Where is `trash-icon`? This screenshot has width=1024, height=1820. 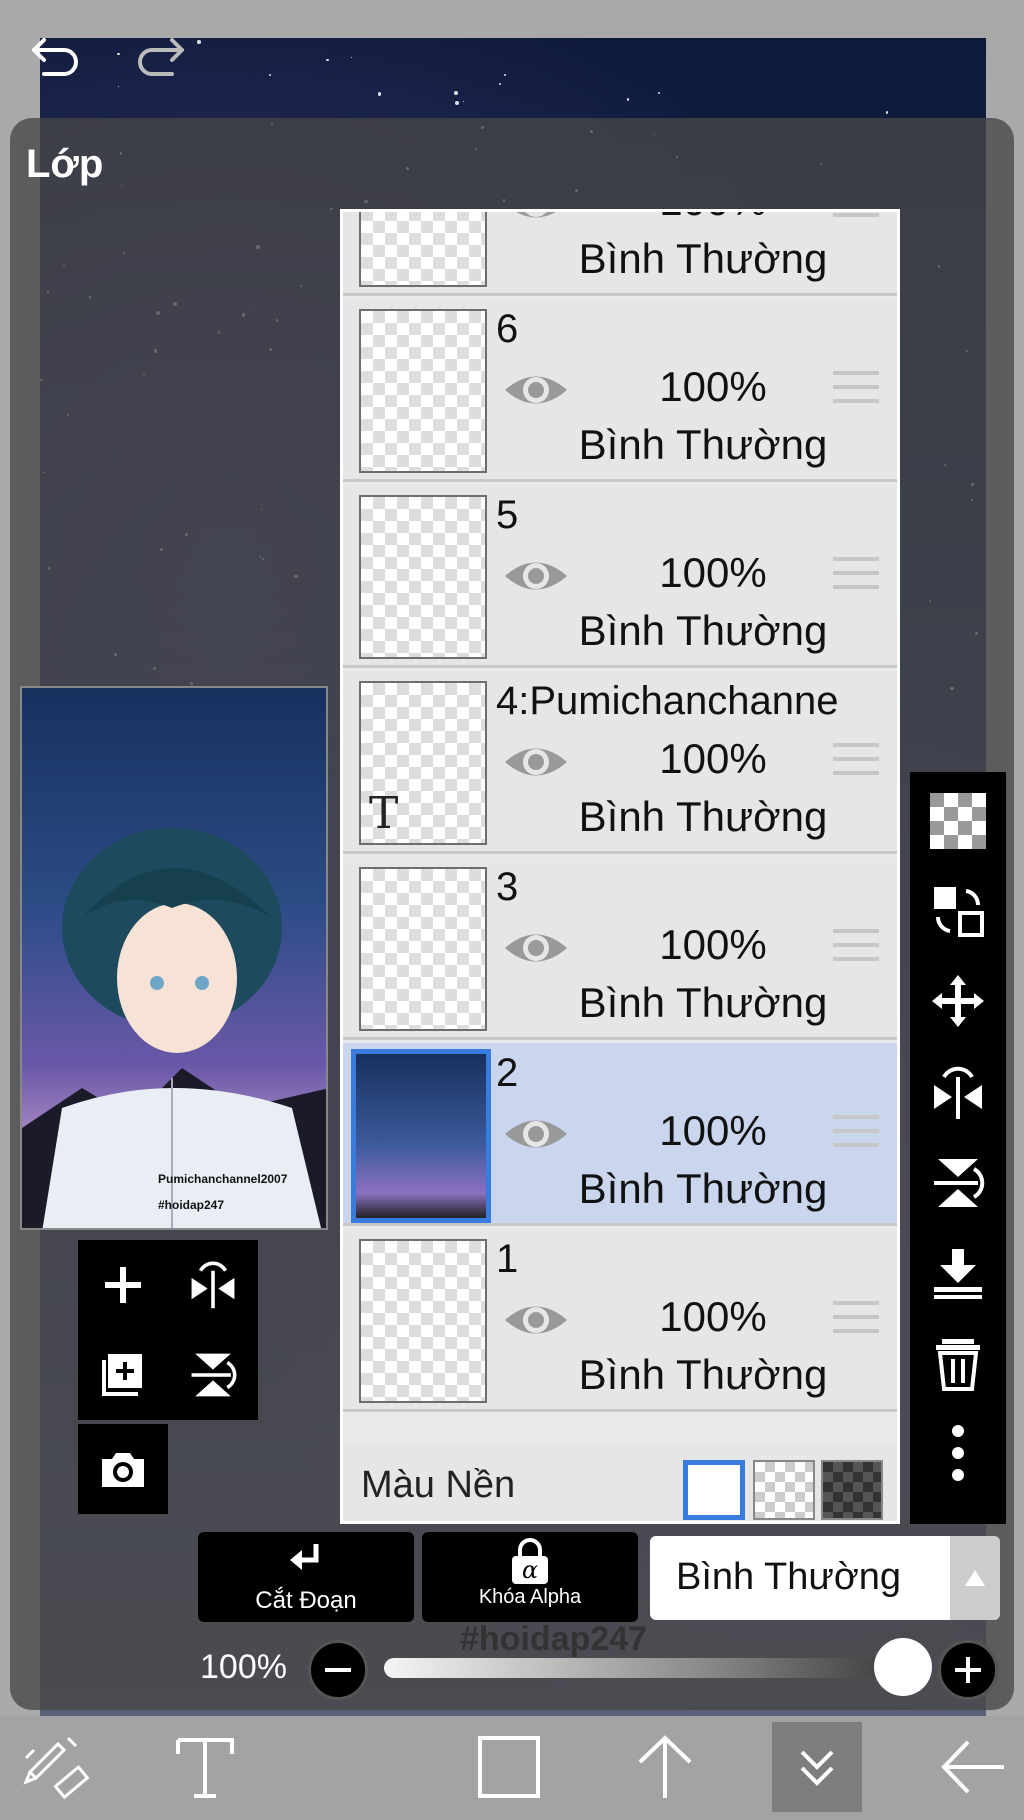
trash-icon is located at coordinates (958, 1363).